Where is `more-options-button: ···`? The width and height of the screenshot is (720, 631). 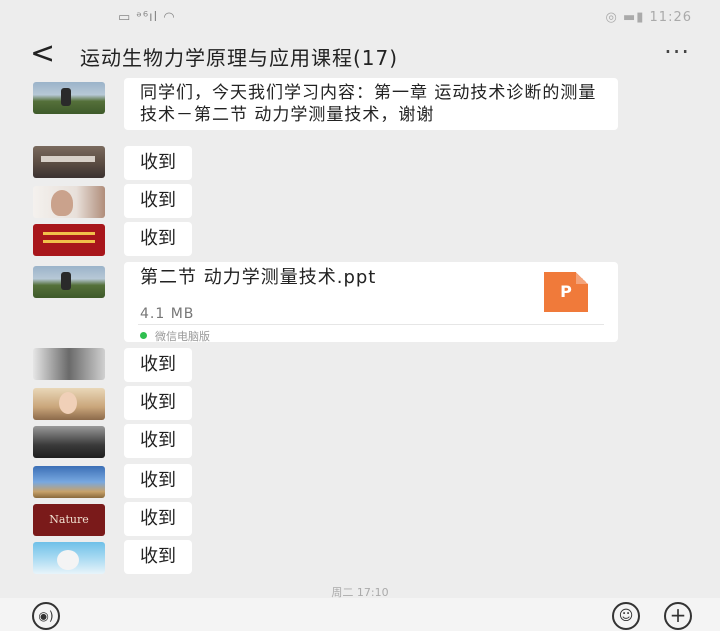
more-options-button: ··· is located at coordinates (677, 52).